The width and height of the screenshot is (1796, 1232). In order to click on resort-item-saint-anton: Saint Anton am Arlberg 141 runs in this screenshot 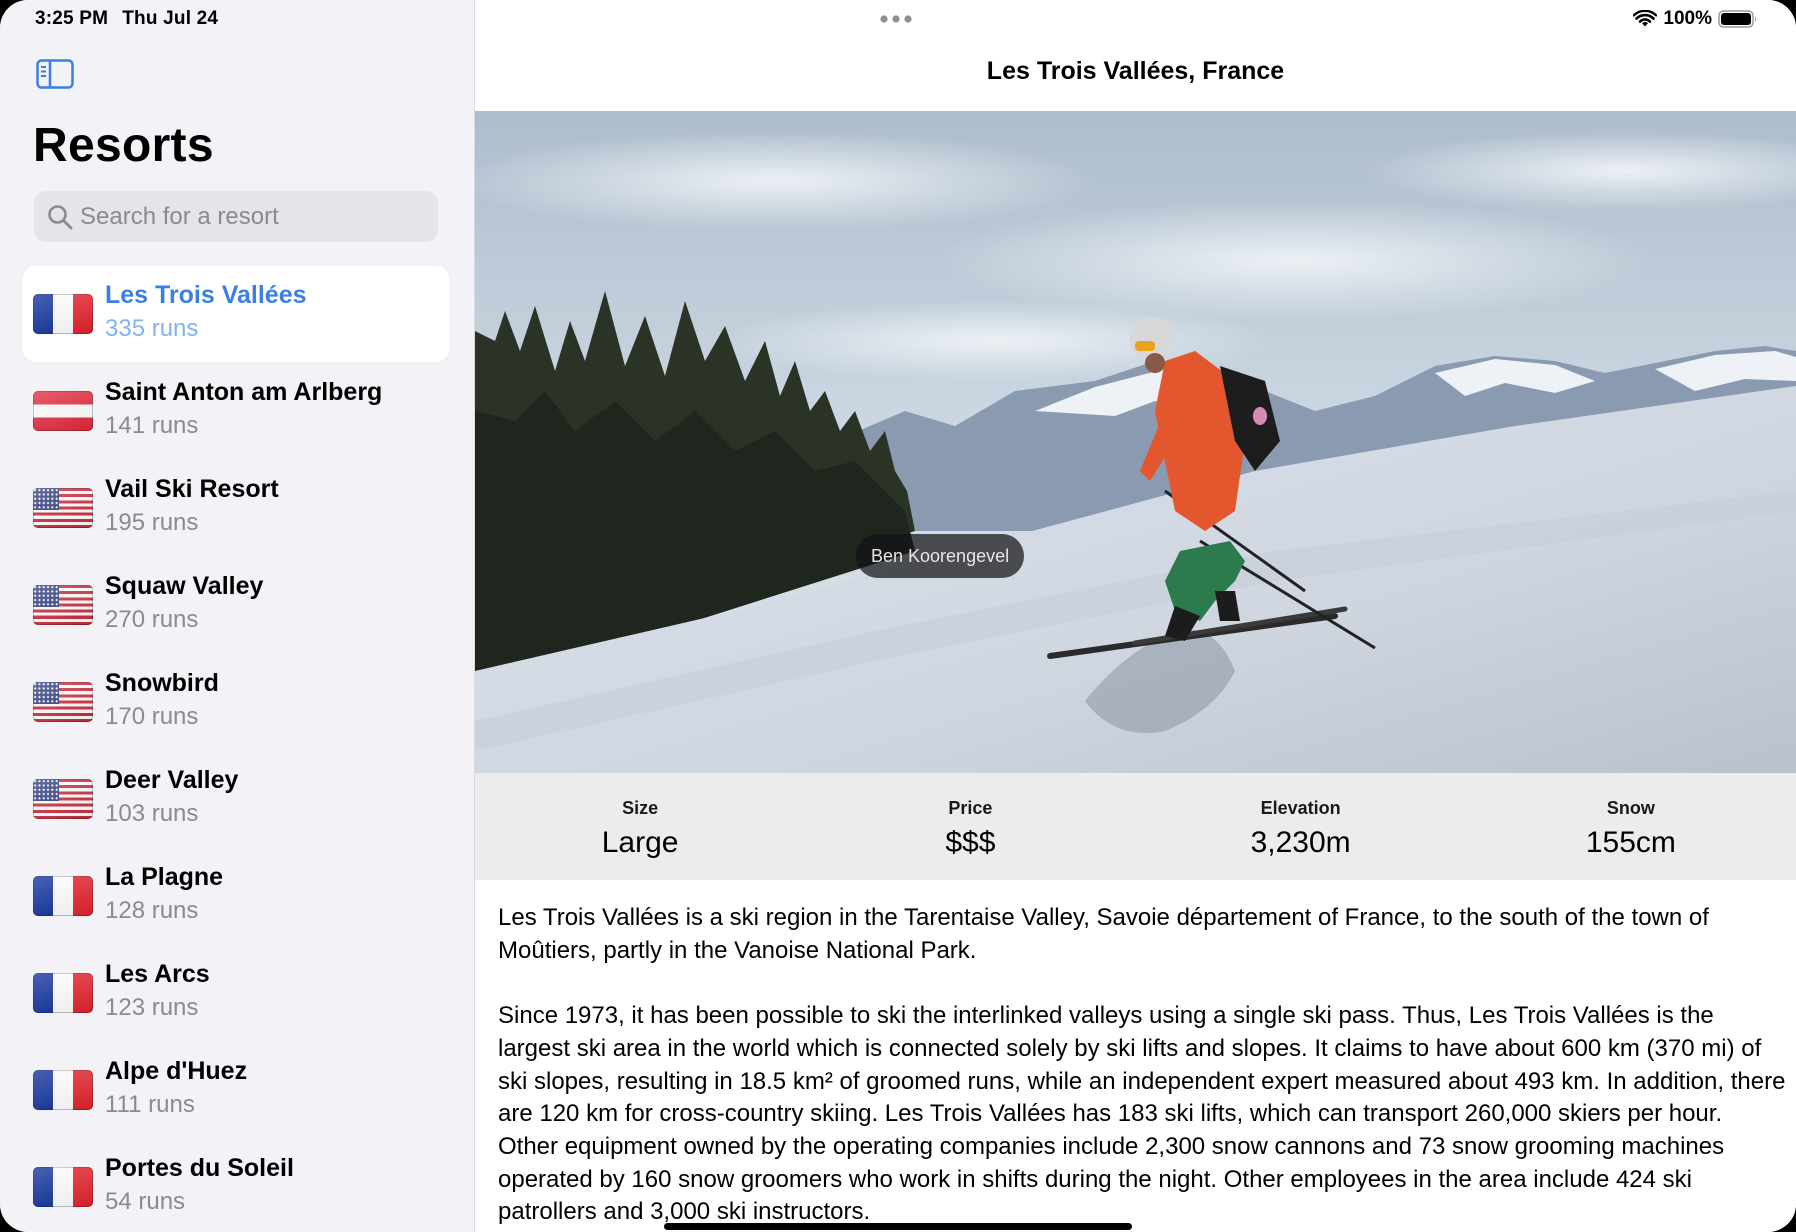, I will do `click(237, 410)`.